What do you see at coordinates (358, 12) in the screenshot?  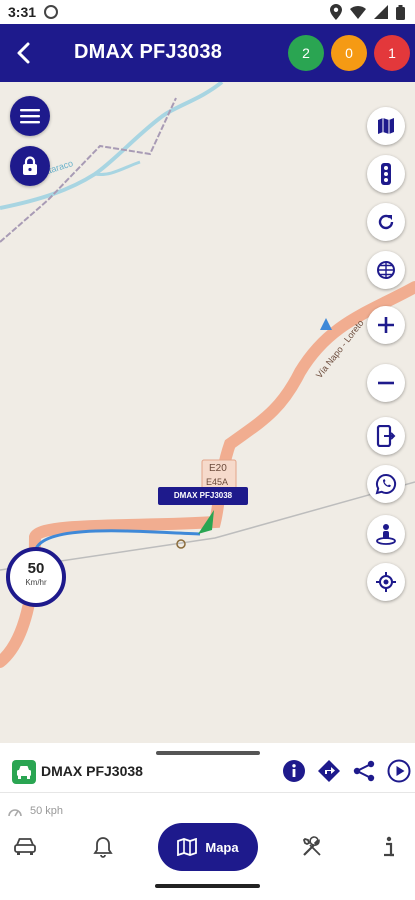 I see `wifi-icon` at bounding box center [358, 12].